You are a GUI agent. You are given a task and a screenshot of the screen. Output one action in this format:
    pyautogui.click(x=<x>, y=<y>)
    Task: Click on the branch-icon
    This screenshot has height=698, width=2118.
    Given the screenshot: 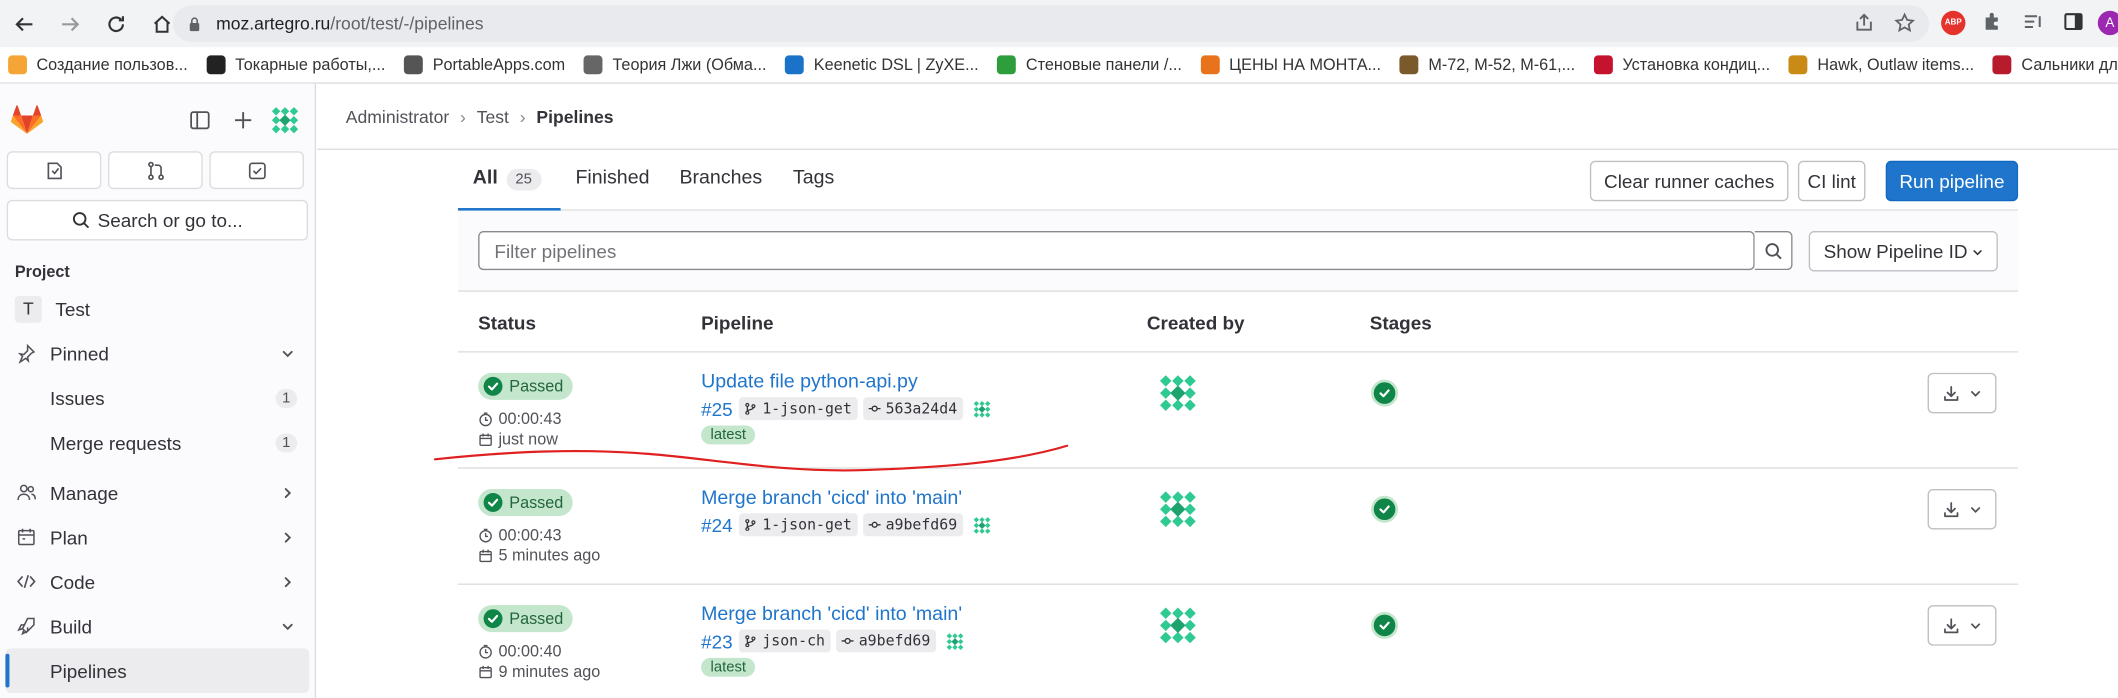 What is the action you would take?
    pyautogui.click(x=751, y=409)
    